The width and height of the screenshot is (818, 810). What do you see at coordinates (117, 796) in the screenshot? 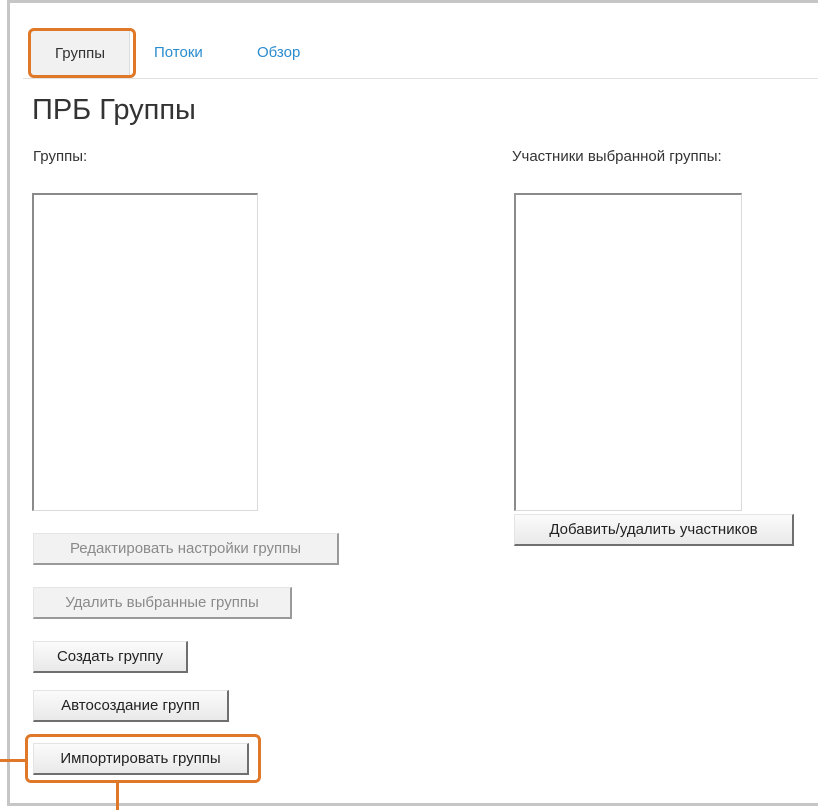
I see `callout-line-down` at bounding box center [117, 796].